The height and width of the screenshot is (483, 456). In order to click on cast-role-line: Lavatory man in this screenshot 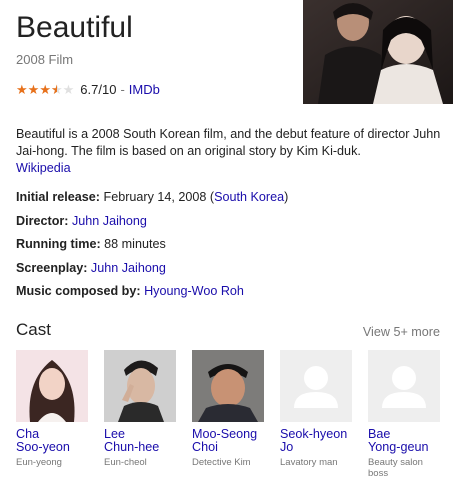, I will do `click(309, 462)`.